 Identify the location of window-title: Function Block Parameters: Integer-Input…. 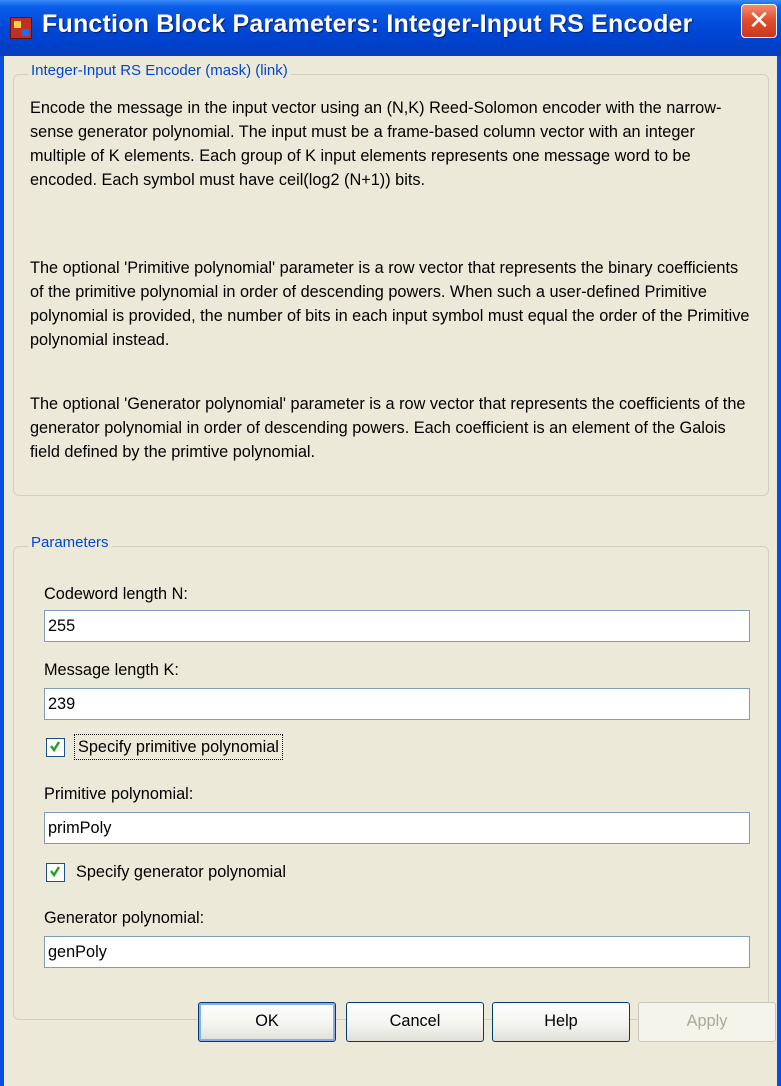
(367, 24).